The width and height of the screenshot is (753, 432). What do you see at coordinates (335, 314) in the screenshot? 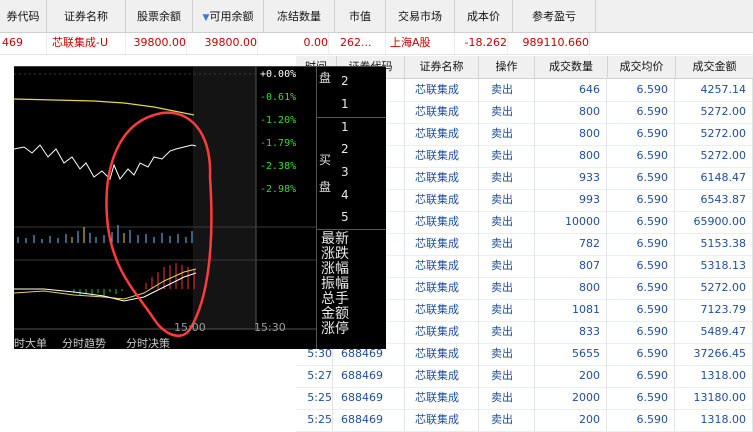
I see `stat-turnover: 金额` at bounding box center [335, 314].